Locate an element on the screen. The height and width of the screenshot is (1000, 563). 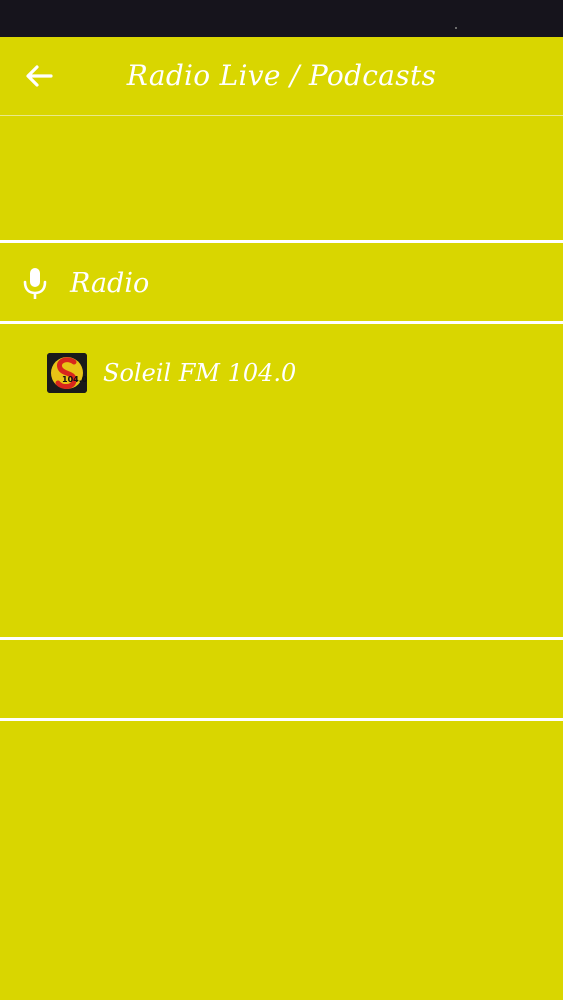
back-button is located at coordinates (39, 76).